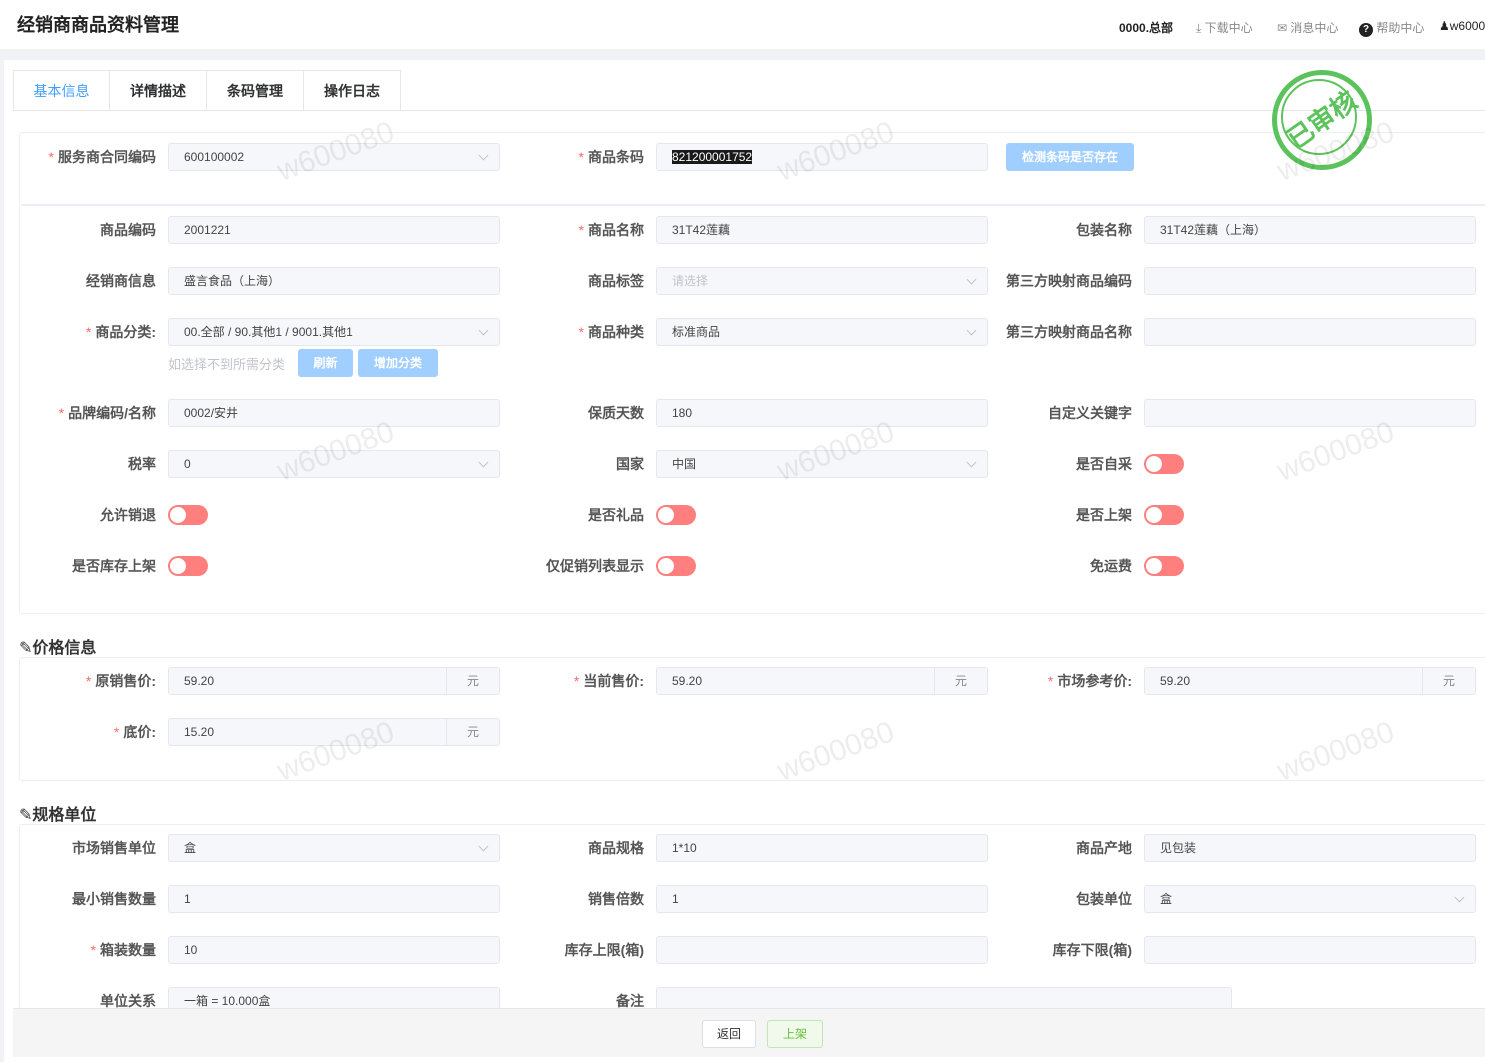 This screenshot has height=1062, width=1485. What do you see at coordinates (61, 90) in the screenshot?
I see `tab-basic-info: 基本信息` at bounding box center [61, 90].